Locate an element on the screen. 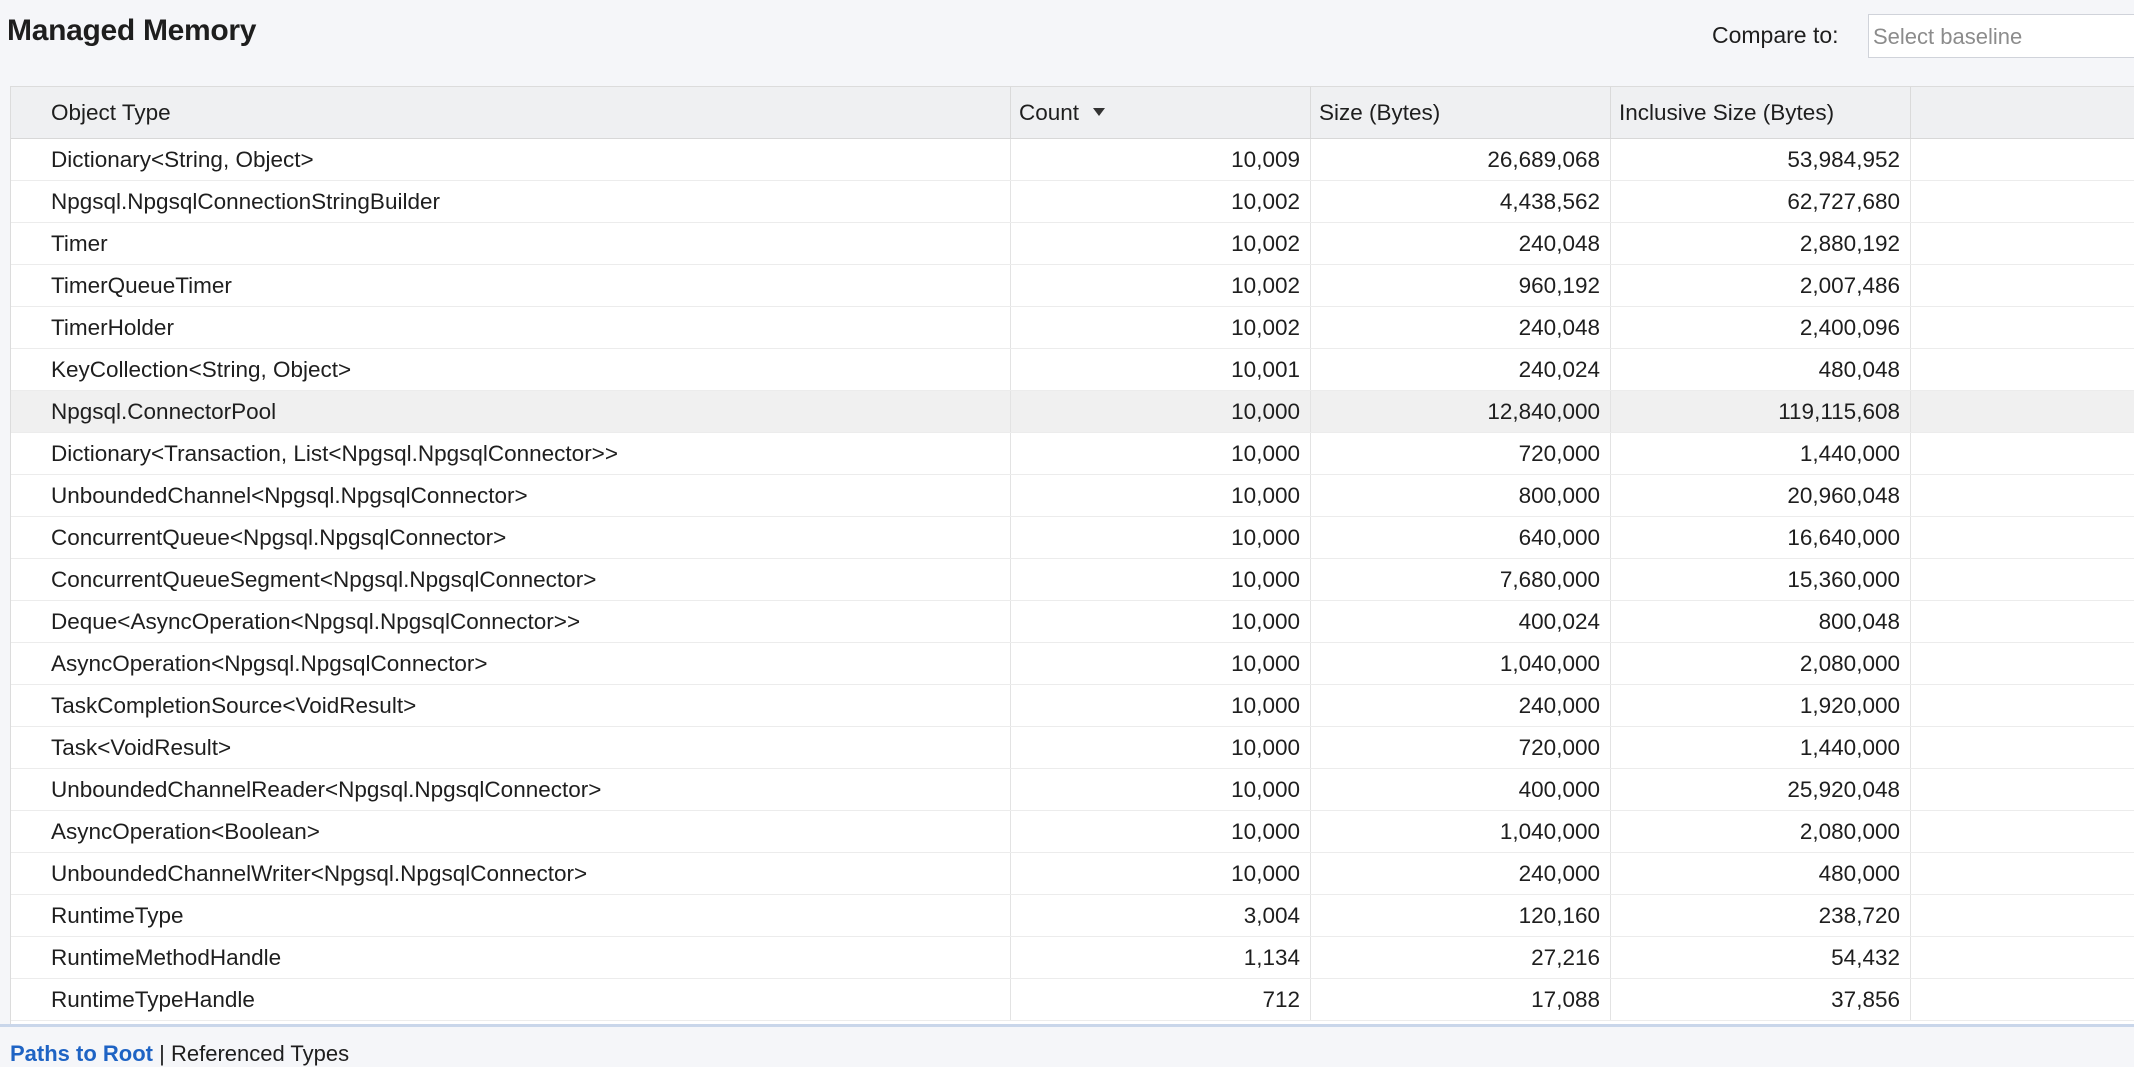  cell-object-type: AsyncOperation<Boolean> is located at coordinates (511, 831).